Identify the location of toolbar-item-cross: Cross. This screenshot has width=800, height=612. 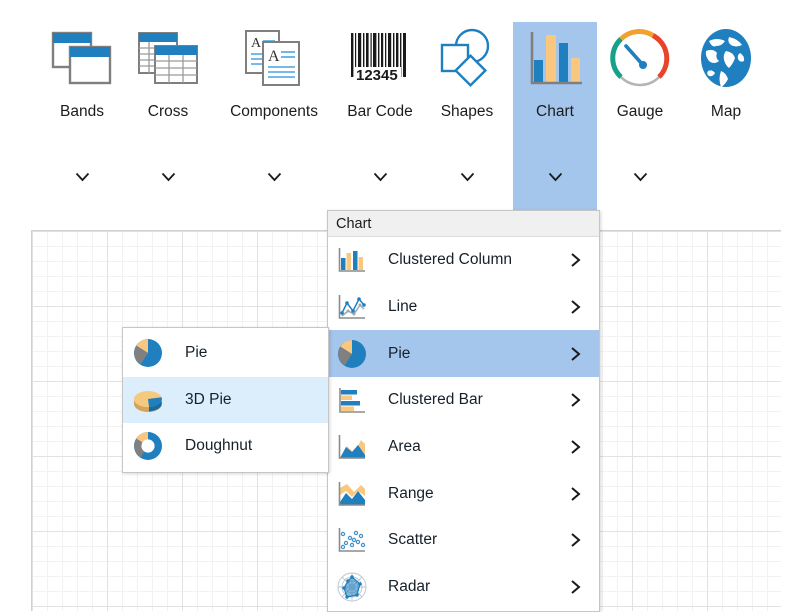
(168, 116).